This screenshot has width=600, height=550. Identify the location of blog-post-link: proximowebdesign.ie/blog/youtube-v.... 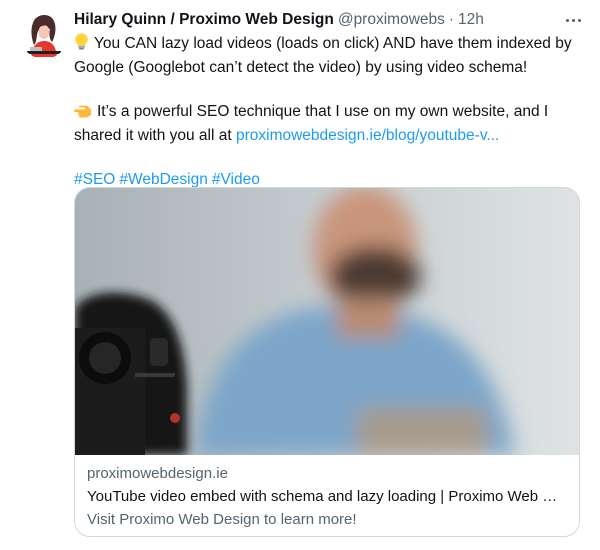
(367, 135).